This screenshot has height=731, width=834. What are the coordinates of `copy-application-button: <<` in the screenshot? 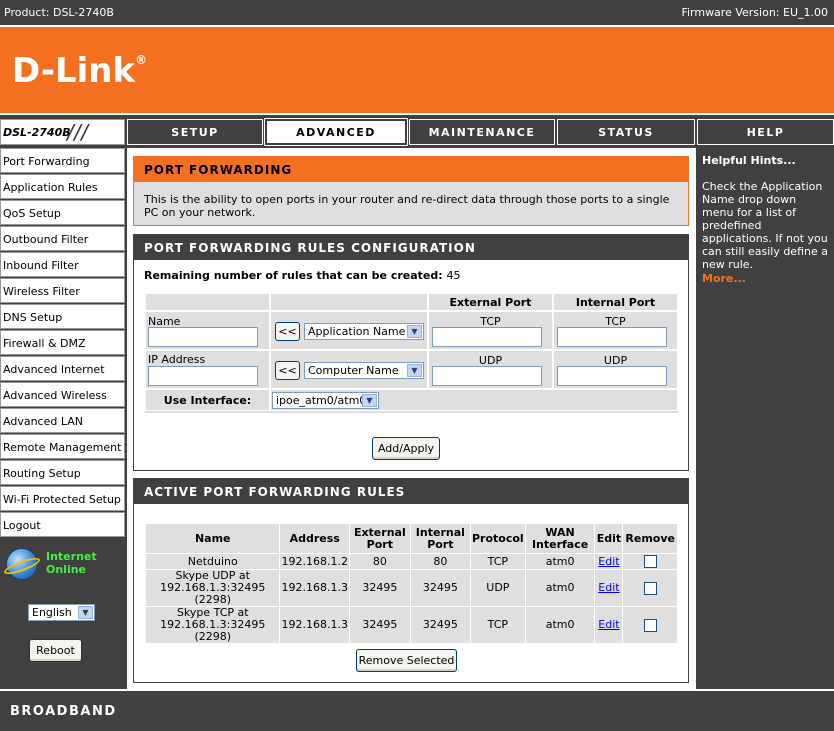 It's located at (287, 331).